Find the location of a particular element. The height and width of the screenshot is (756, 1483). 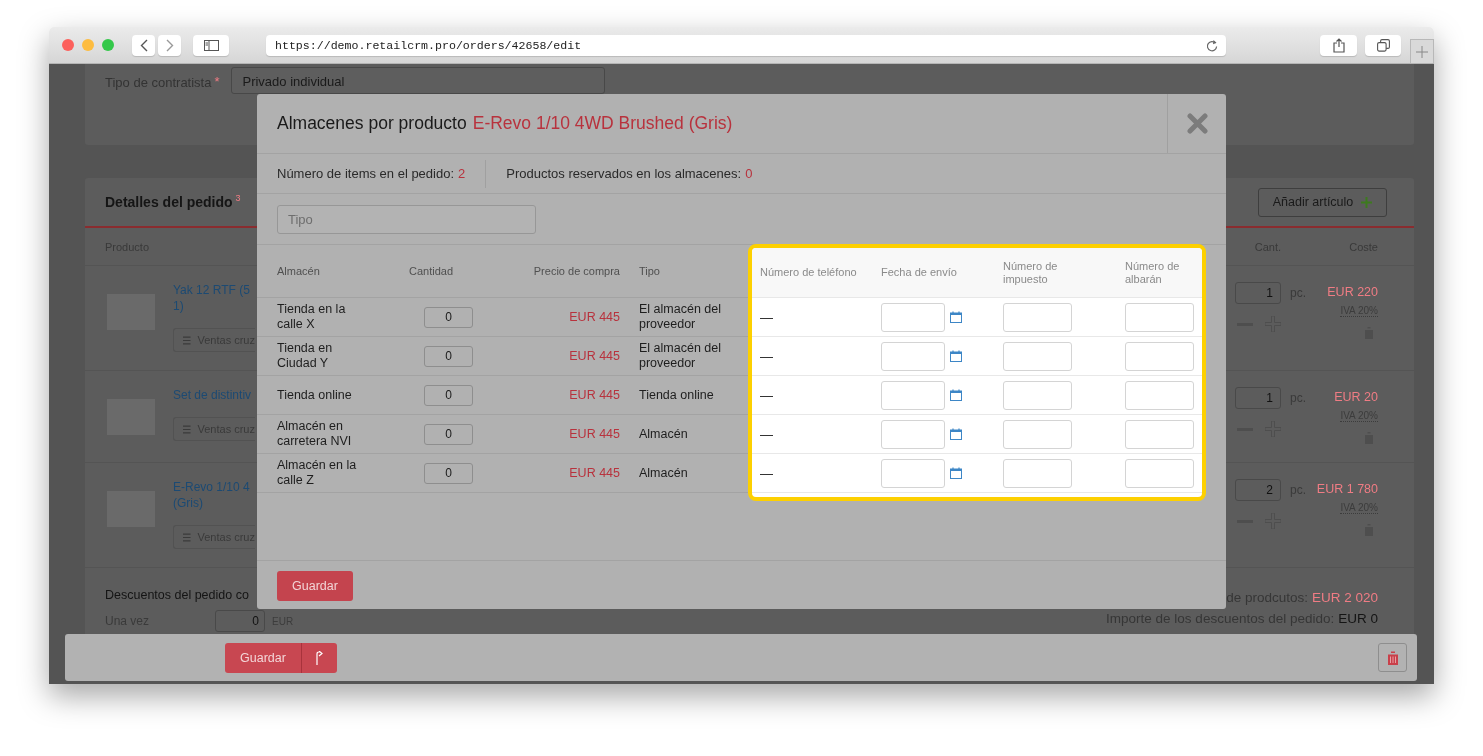

column-header: Tipo is located at coordinates (649, 271).